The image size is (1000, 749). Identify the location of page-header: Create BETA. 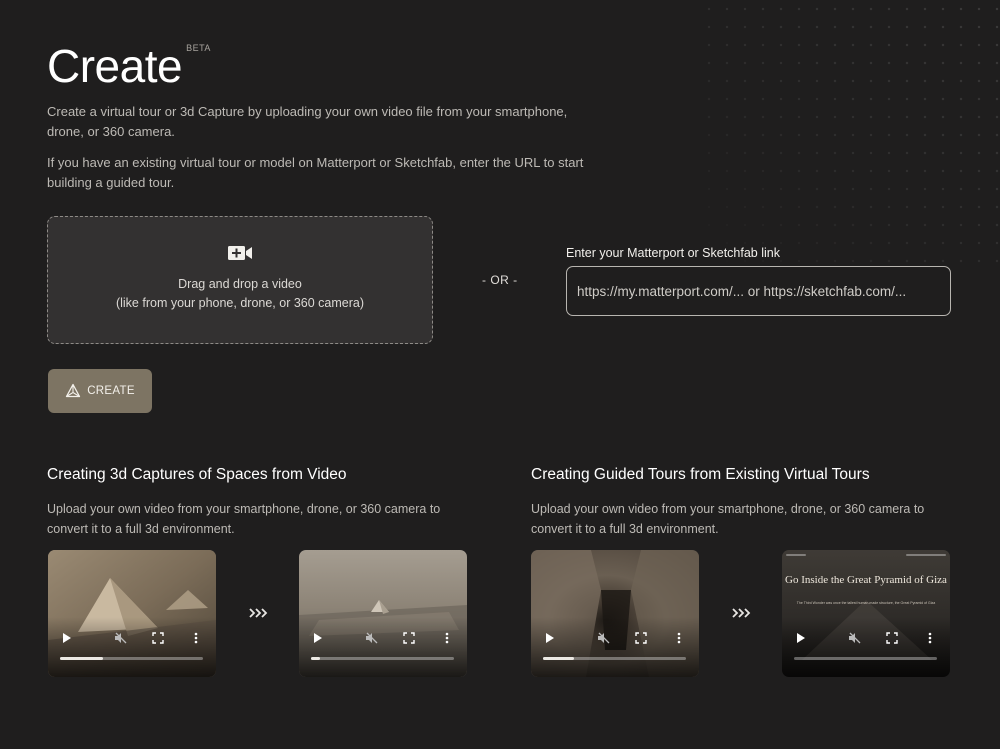
(129, 66).